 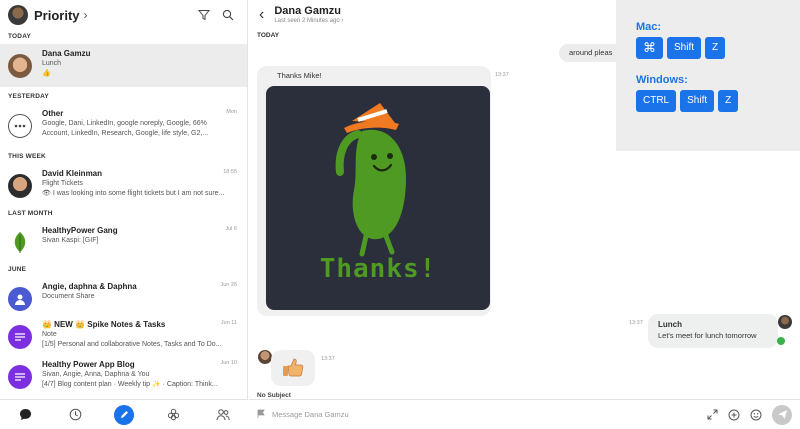 I want to click on list-title: Priority, so click(x=57, y=15).